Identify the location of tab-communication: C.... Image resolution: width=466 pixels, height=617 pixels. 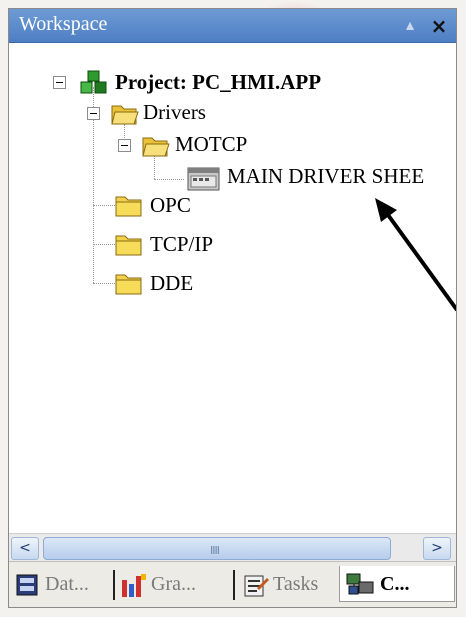
(397, 584).